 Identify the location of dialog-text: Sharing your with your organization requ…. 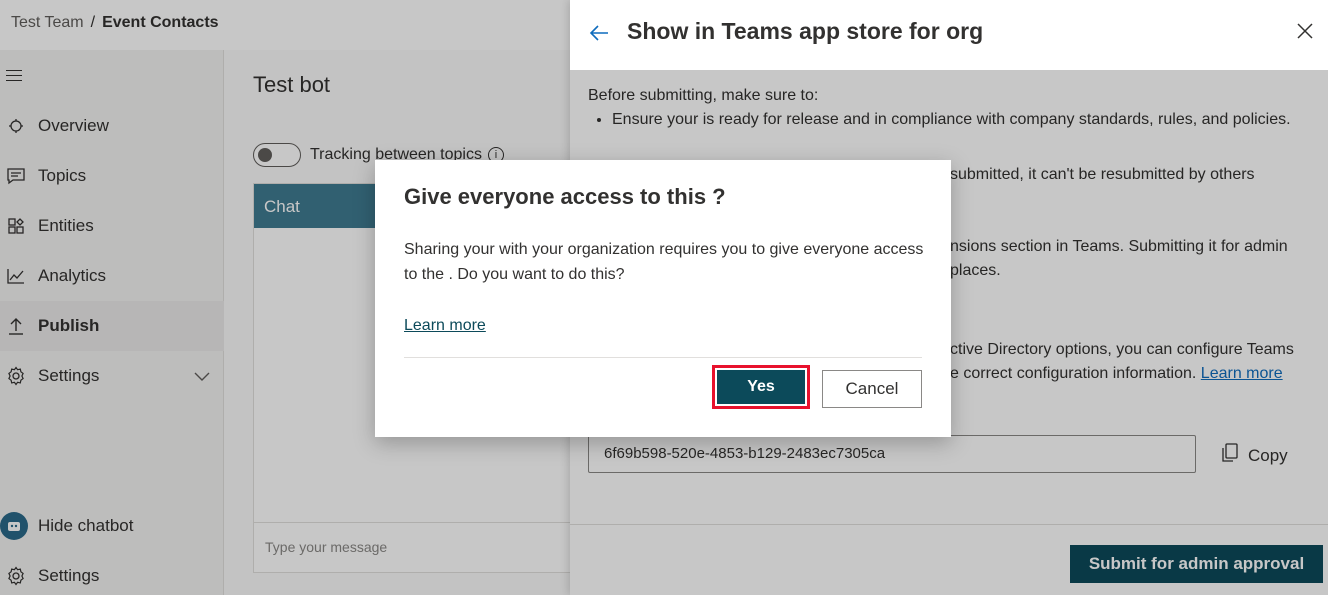
(664, 262).